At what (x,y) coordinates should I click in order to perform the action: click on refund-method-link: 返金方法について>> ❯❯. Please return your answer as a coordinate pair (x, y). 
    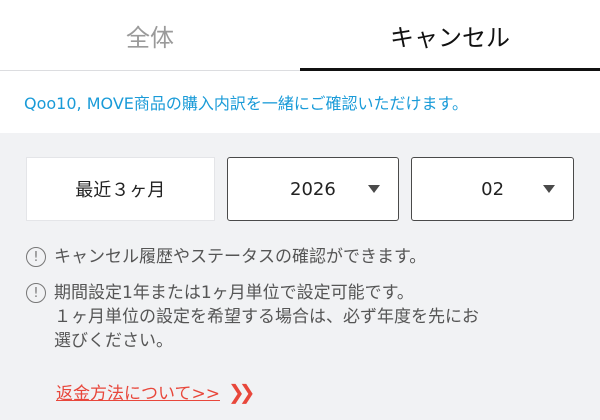
    Looking at the image, I should click on (155, 392).